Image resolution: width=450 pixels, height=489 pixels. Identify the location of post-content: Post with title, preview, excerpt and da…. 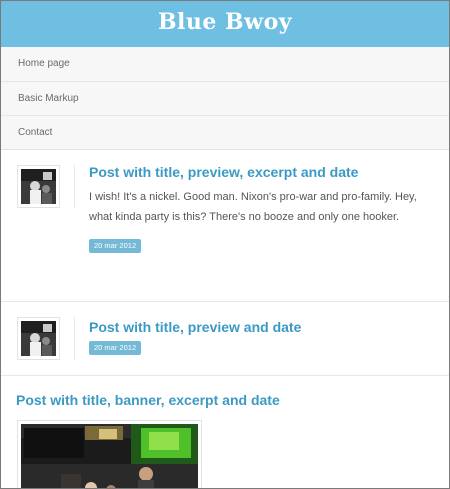
(261, 208).